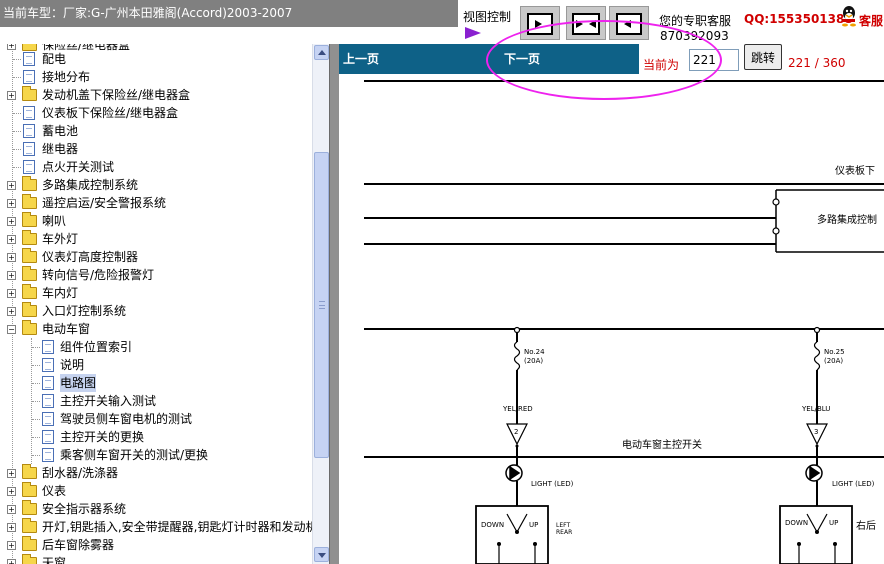 This screenshot has width=884, height=564. Describe the element at coordinates (156, 545) in the screenshot. I see `tree-item: + 后车窗除雾器` at that location.